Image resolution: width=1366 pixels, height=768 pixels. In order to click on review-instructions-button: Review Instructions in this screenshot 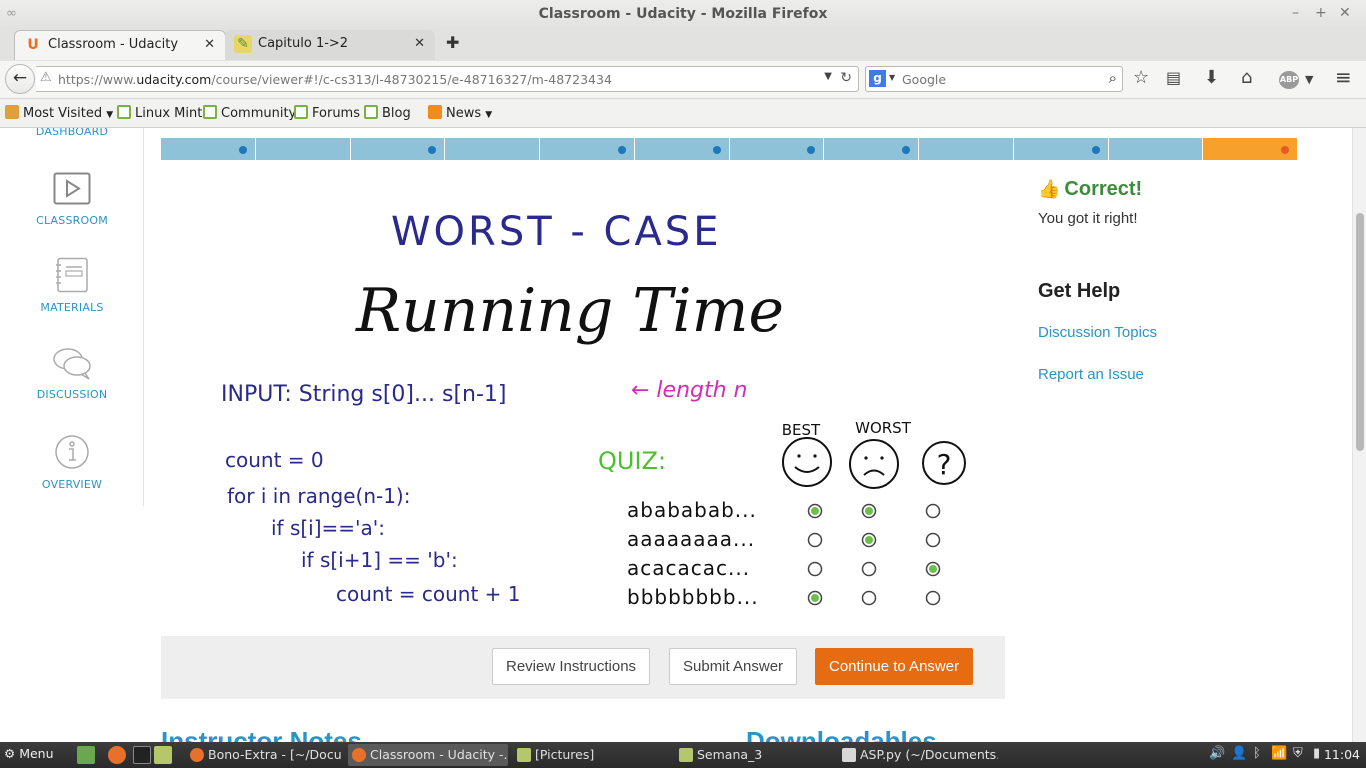, I will do `click(571, 666)`.